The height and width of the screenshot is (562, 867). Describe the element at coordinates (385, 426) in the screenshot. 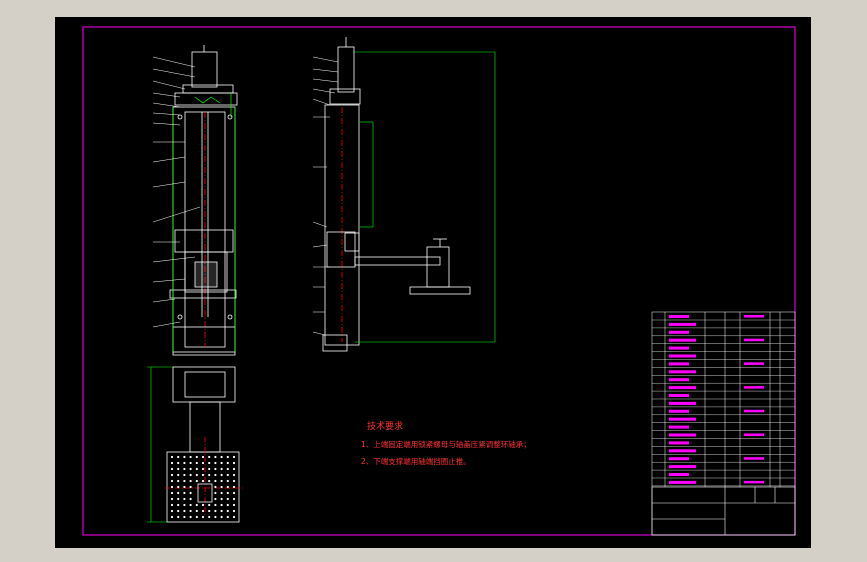

I see `notes-title: 技术要求` at that location.